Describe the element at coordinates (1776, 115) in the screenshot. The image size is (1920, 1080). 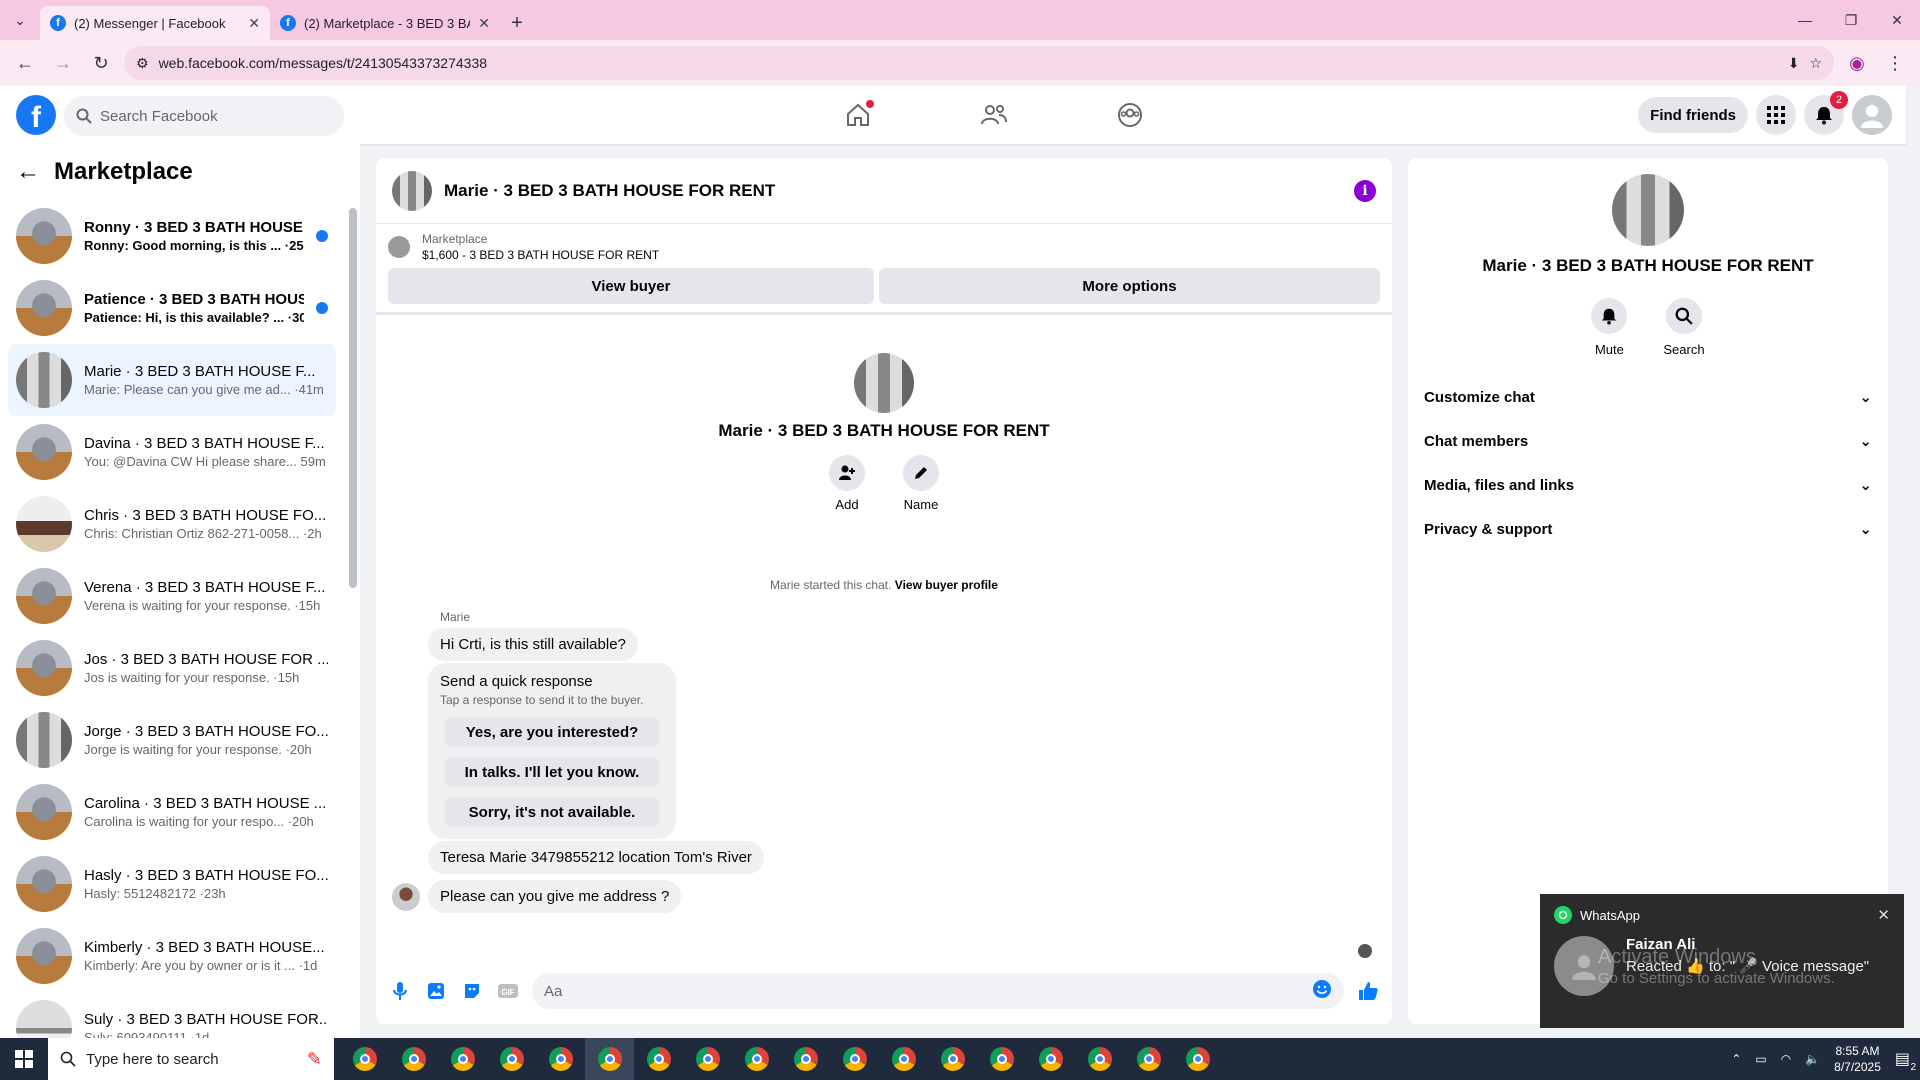
I see `menu-button` at that location.